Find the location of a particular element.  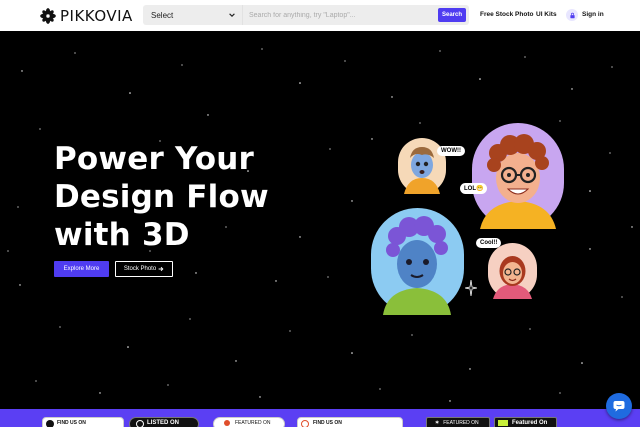

hero-title: Power Your Design Flow with 3D is located at coordinates (184, 197).